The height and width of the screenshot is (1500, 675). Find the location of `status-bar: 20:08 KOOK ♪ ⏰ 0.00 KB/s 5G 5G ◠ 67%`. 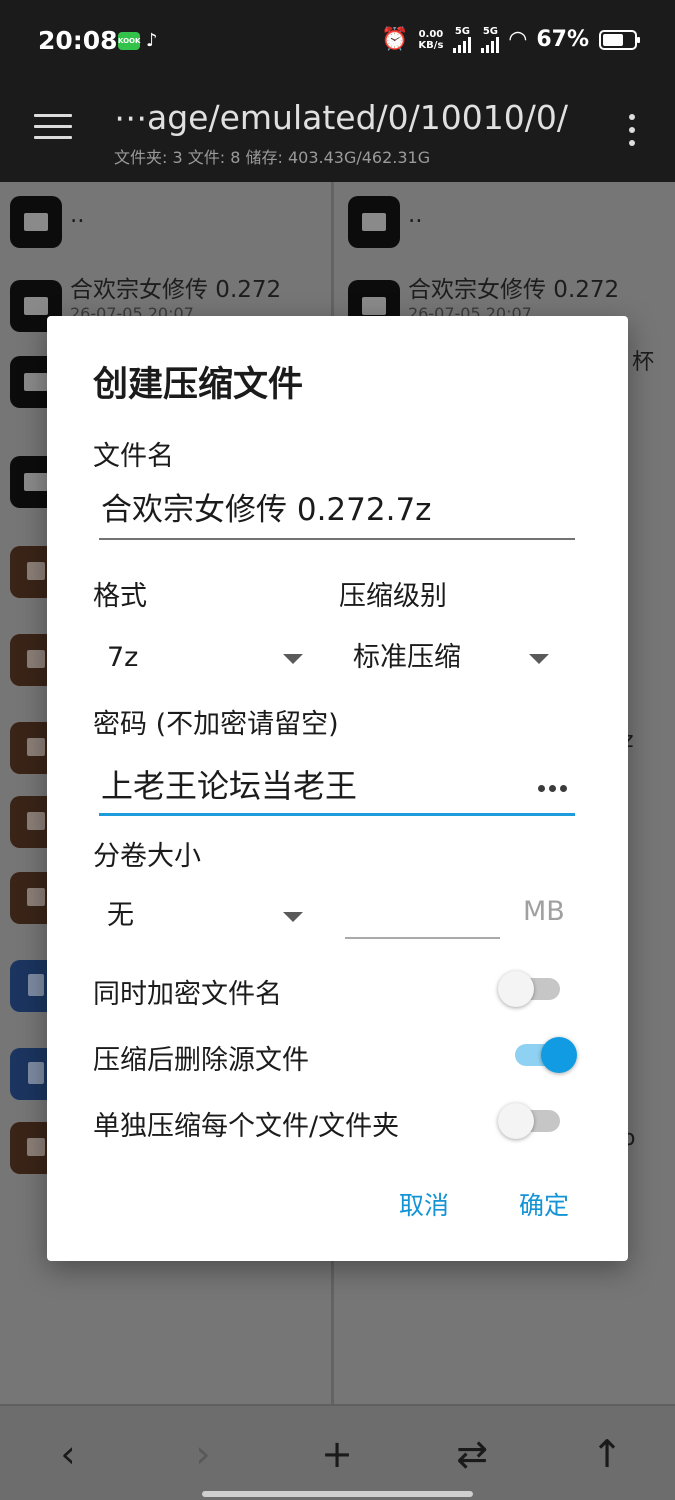

status-bar: 20:08 KOOK ♪ ⏰ 0.00 KB/s 5G 5G ◠ 67% is located at coordinates (337, 42).